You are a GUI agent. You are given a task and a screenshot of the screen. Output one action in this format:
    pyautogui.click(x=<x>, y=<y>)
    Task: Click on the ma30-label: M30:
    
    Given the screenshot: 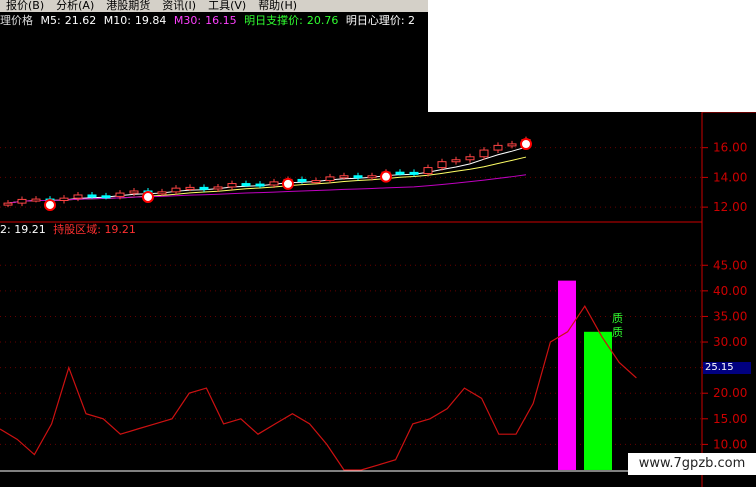 What is the action you would take?
    pyautogui.click(x=187, y=20)
    